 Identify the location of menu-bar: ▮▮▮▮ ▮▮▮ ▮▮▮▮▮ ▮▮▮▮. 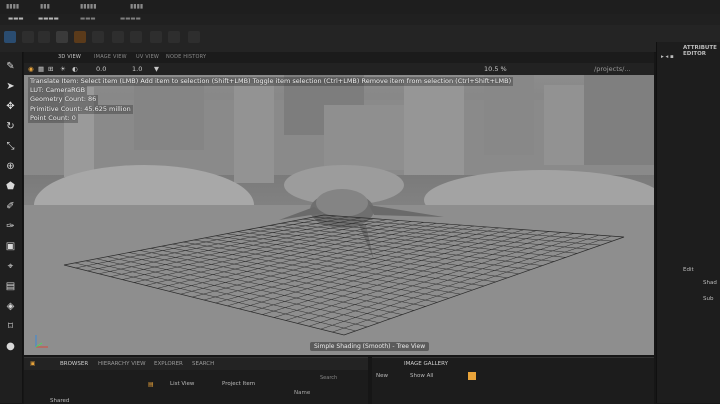
(360, 7).